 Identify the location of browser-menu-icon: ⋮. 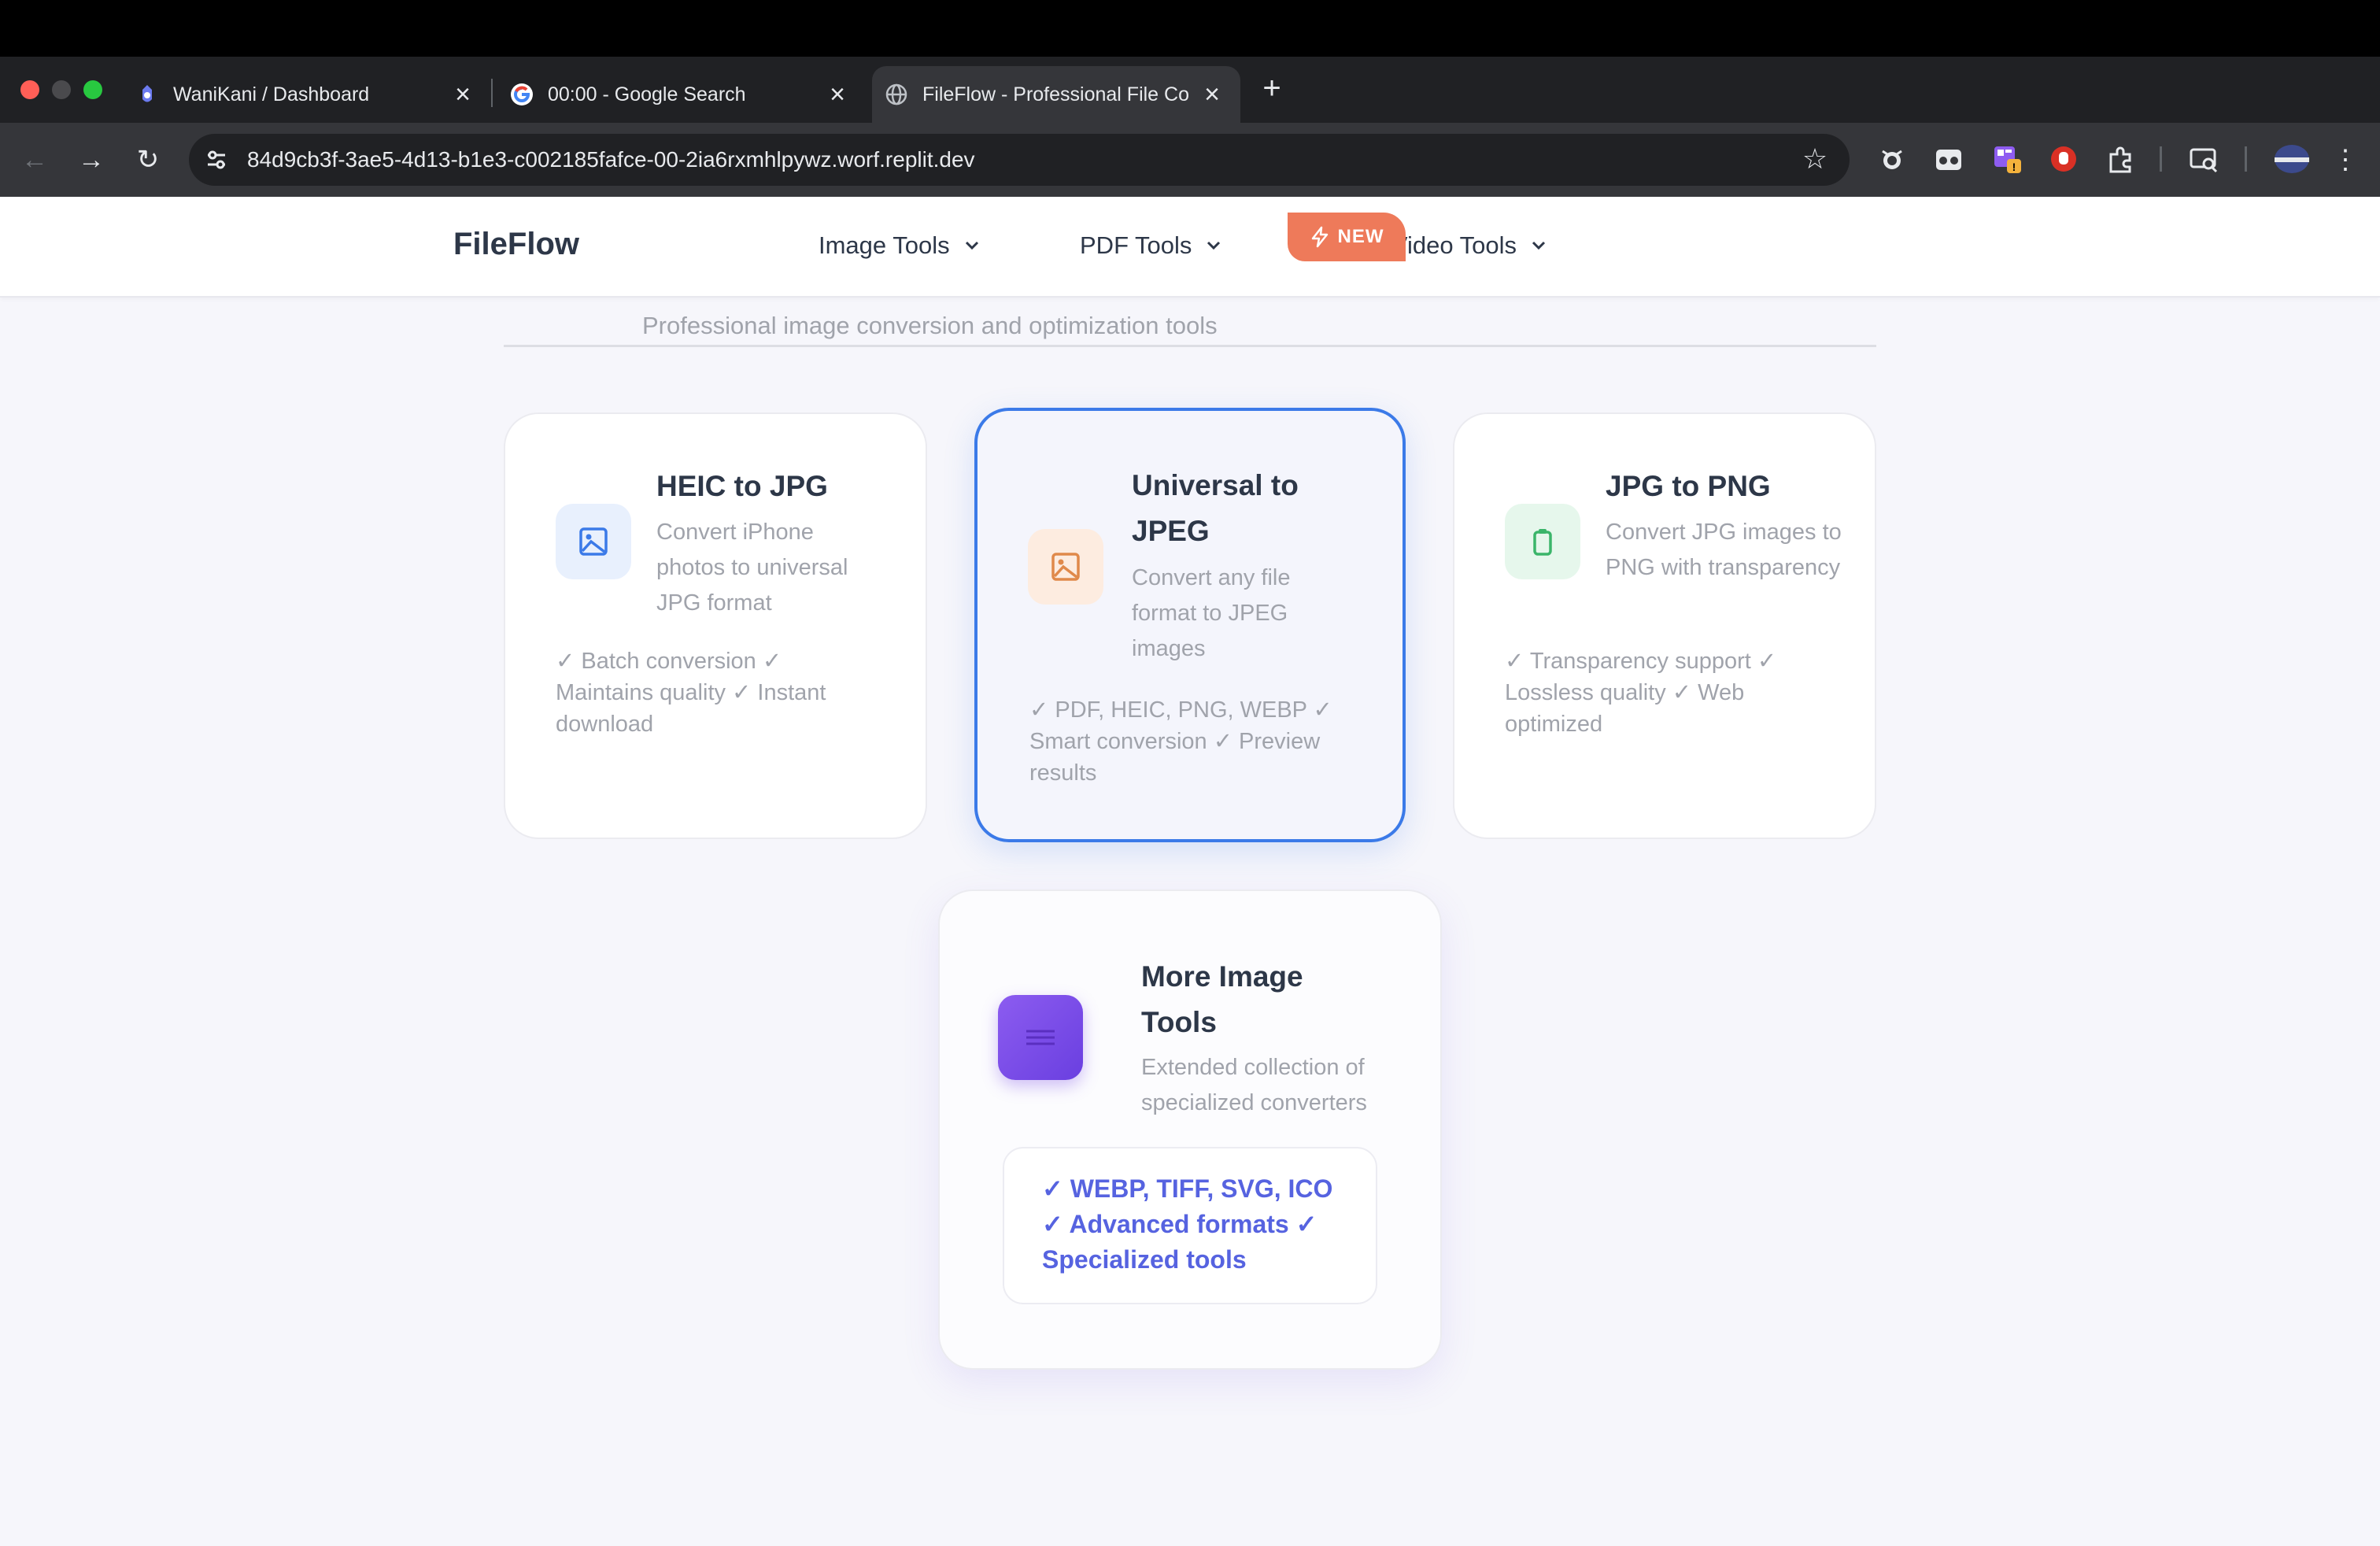
(2345, 159).